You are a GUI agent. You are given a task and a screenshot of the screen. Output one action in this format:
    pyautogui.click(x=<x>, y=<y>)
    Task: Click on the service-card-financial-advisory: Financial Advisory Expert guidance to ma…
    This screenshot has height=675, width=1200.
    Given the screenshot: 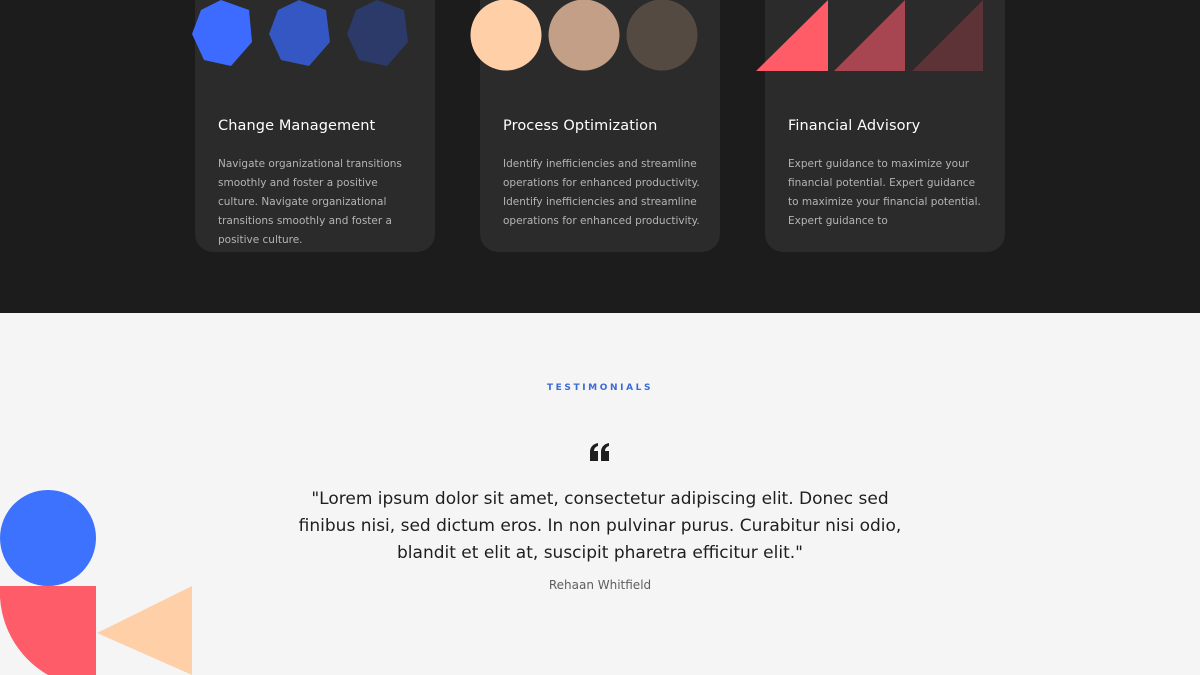 What is the action you would take?
    pyautogui.click(x=880, y=126)
    